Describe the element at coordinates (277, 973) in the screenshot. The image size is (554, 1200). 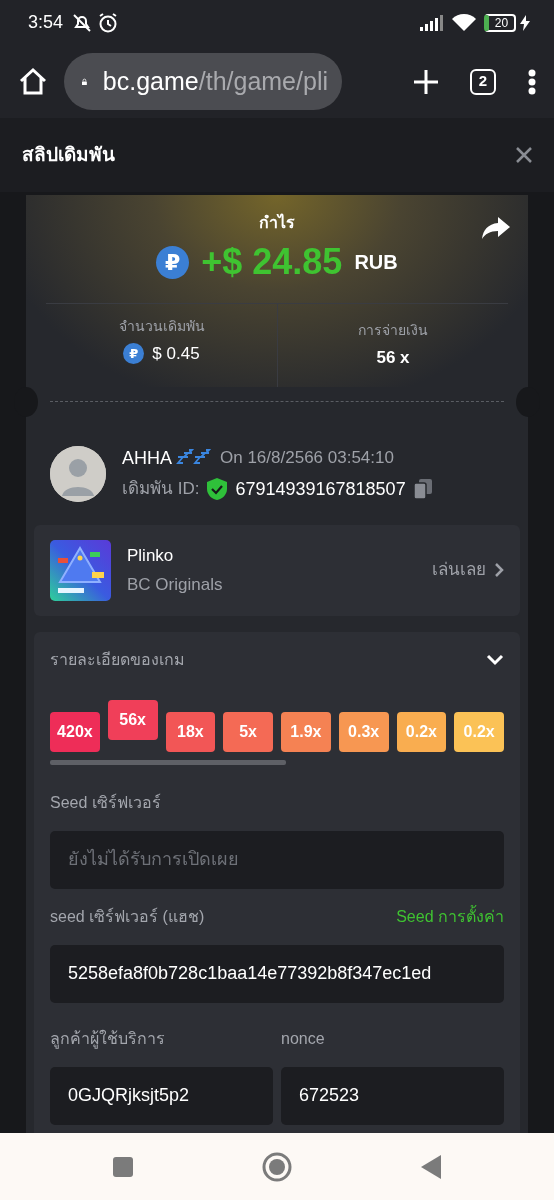
I see `input-field: 5258efa8f0b728c1baa14e77392b8f347ec1ed` at that location.